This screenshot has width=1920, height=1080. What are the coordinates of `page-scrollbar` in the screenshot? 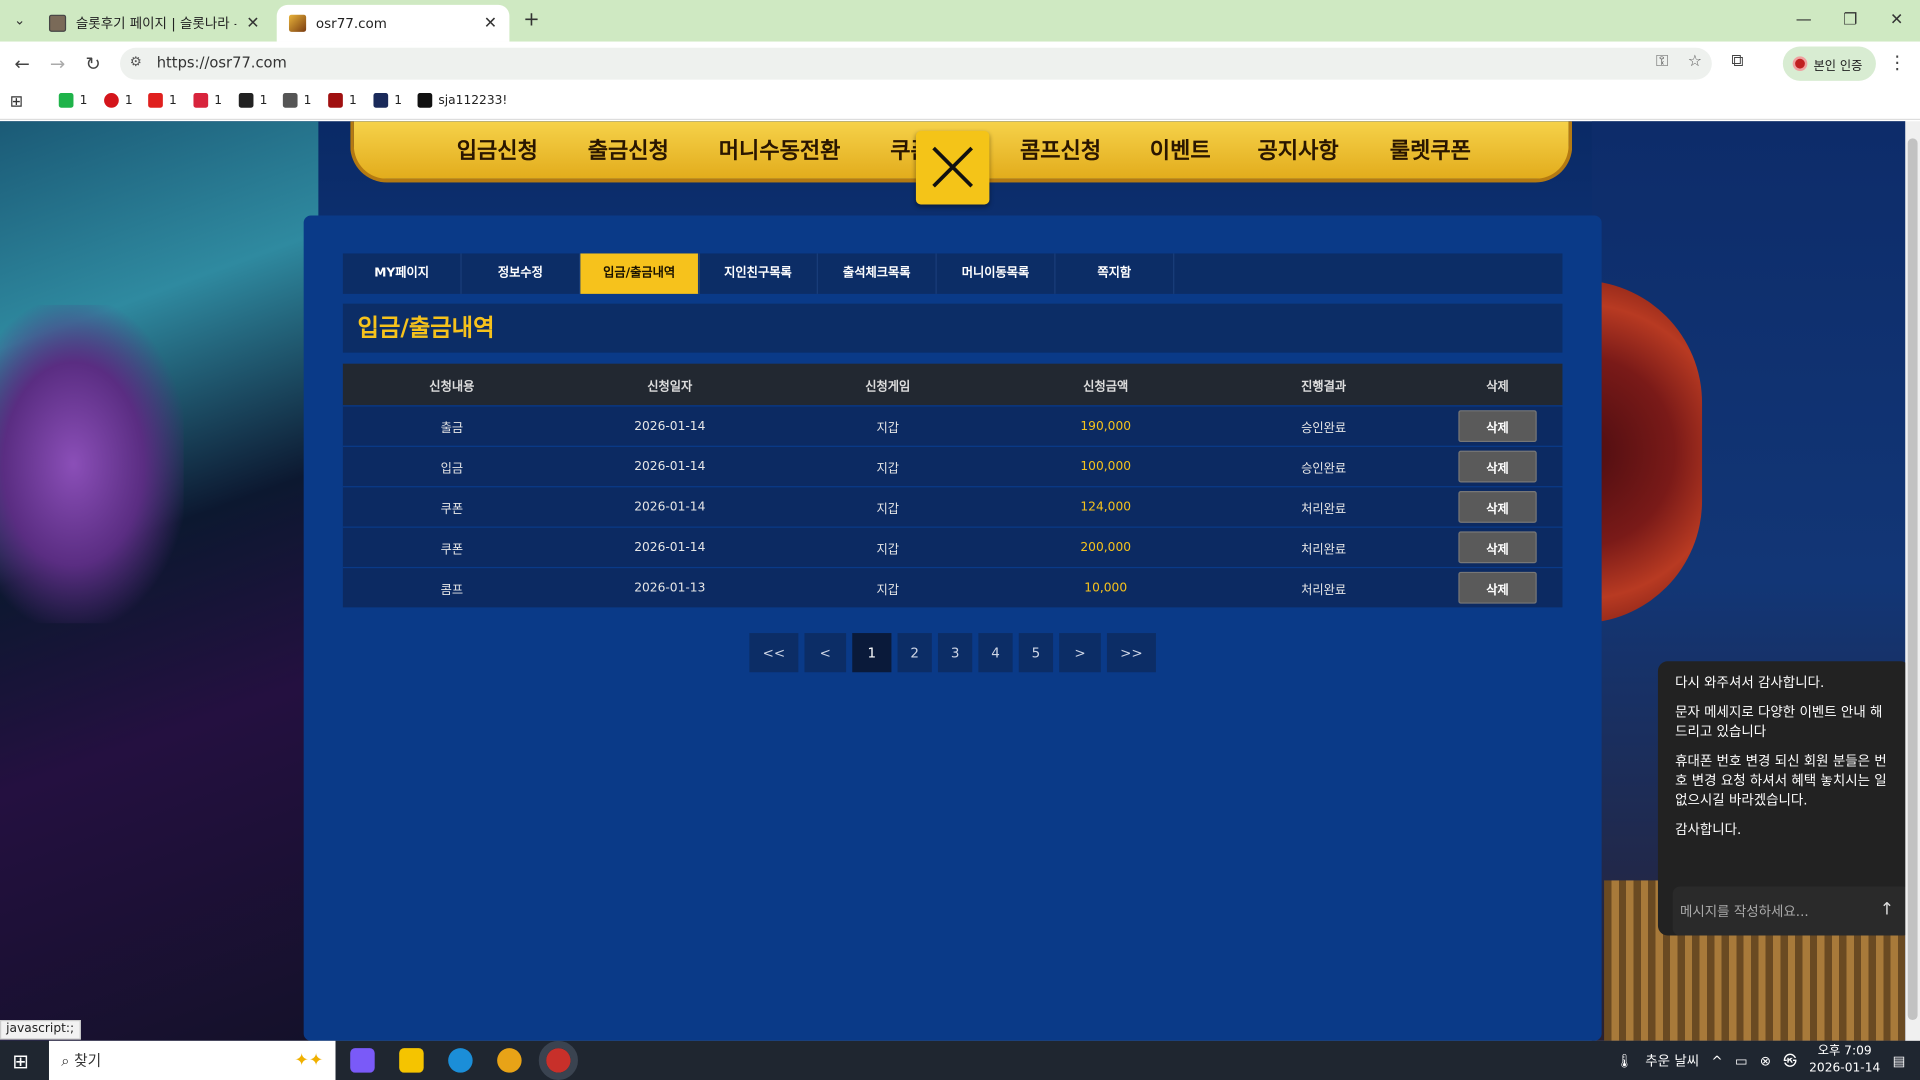 It's located at (1912, 581).